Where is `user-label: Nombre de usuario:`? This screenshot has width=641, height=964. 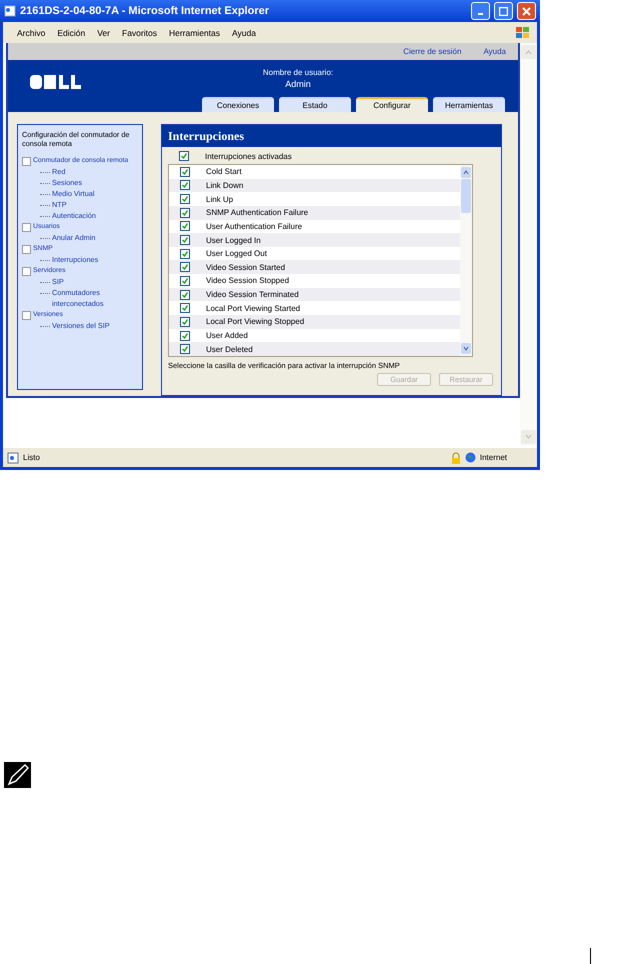
user-label: Nombre de usuario: is located at coordinates (298, 73).